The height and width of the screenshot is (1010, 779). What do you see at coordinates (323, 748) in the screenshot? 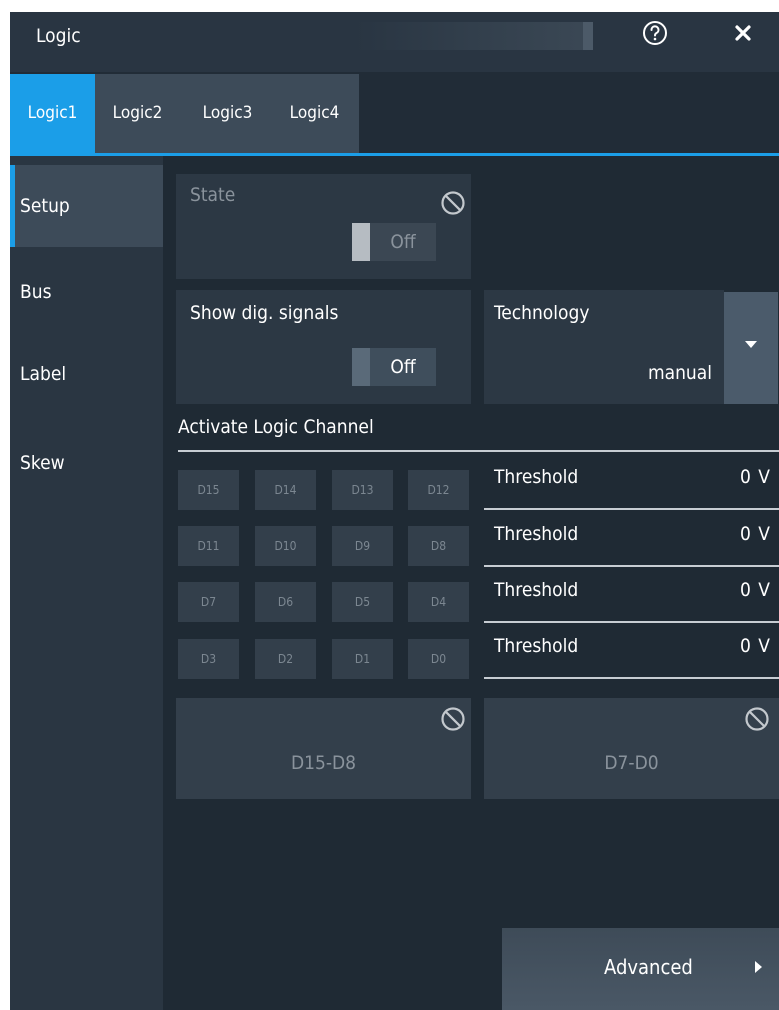
I see `group-button-d15-d8: D15-D8` at bounding box center [323, 748].